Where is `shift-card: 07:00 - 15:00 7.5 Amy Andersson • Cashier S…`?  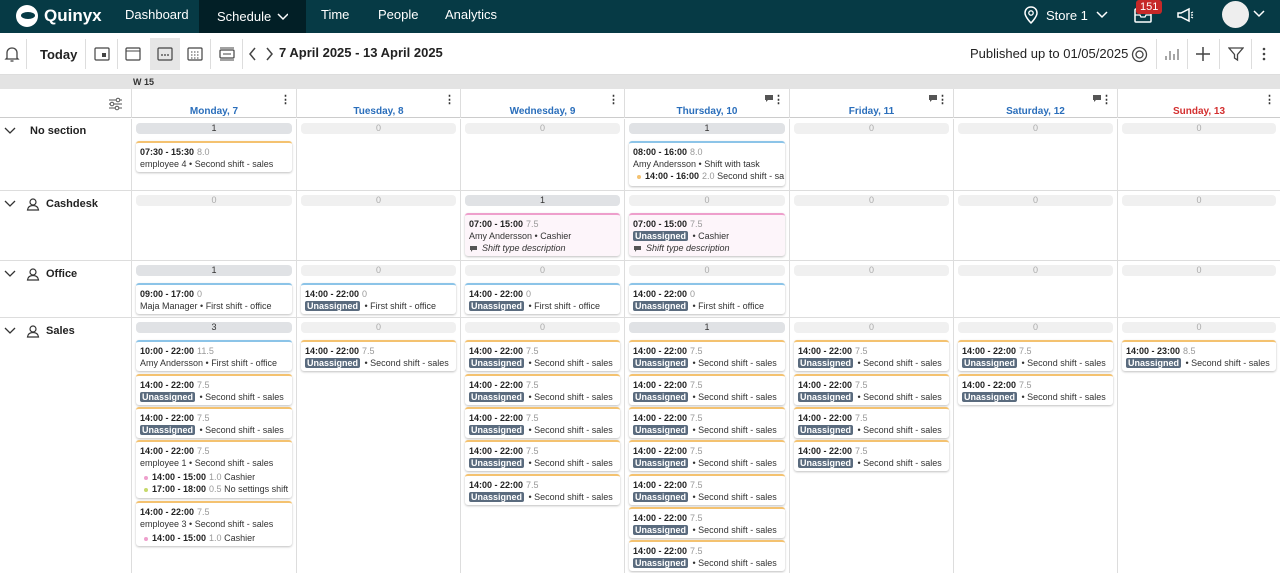
shift-card: 07:00 - 15:00 7.5 Amy Andersson • Cashier S… is located at coordinates (542, 234).